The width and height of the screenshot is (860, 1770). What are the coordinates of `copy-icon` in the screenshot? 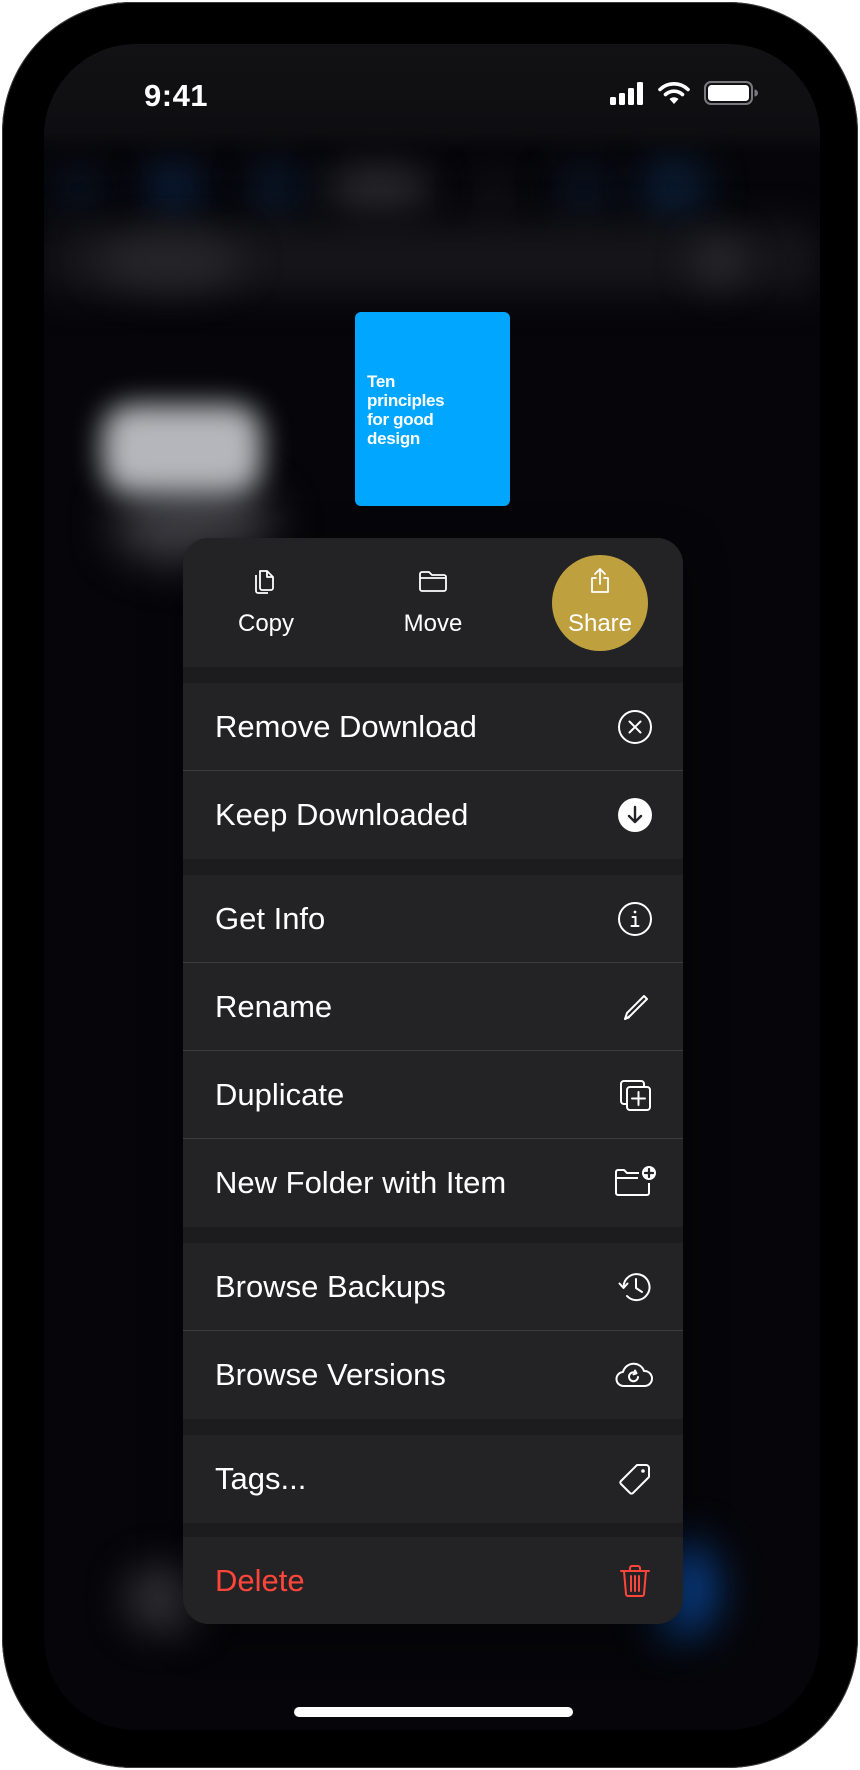 It's located at (266, 581).